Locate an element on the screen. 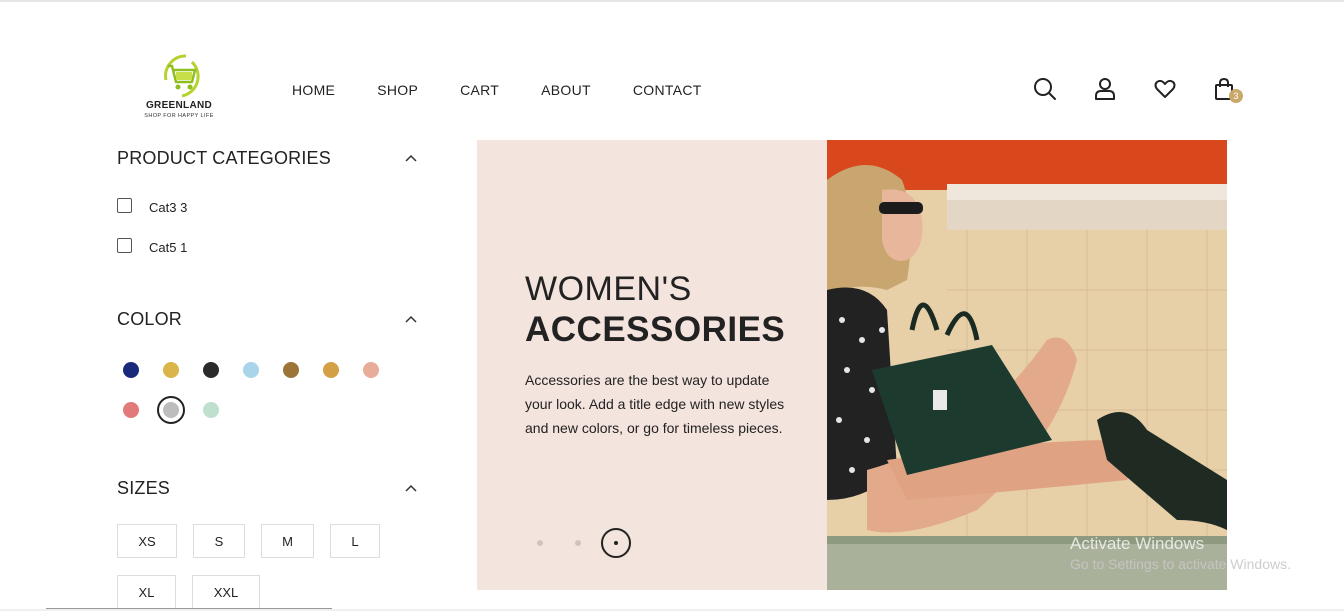 This screenshot has width=1344, height=611. hero-title-line2: ACCESSORIES is located at coordinates (655, 329).